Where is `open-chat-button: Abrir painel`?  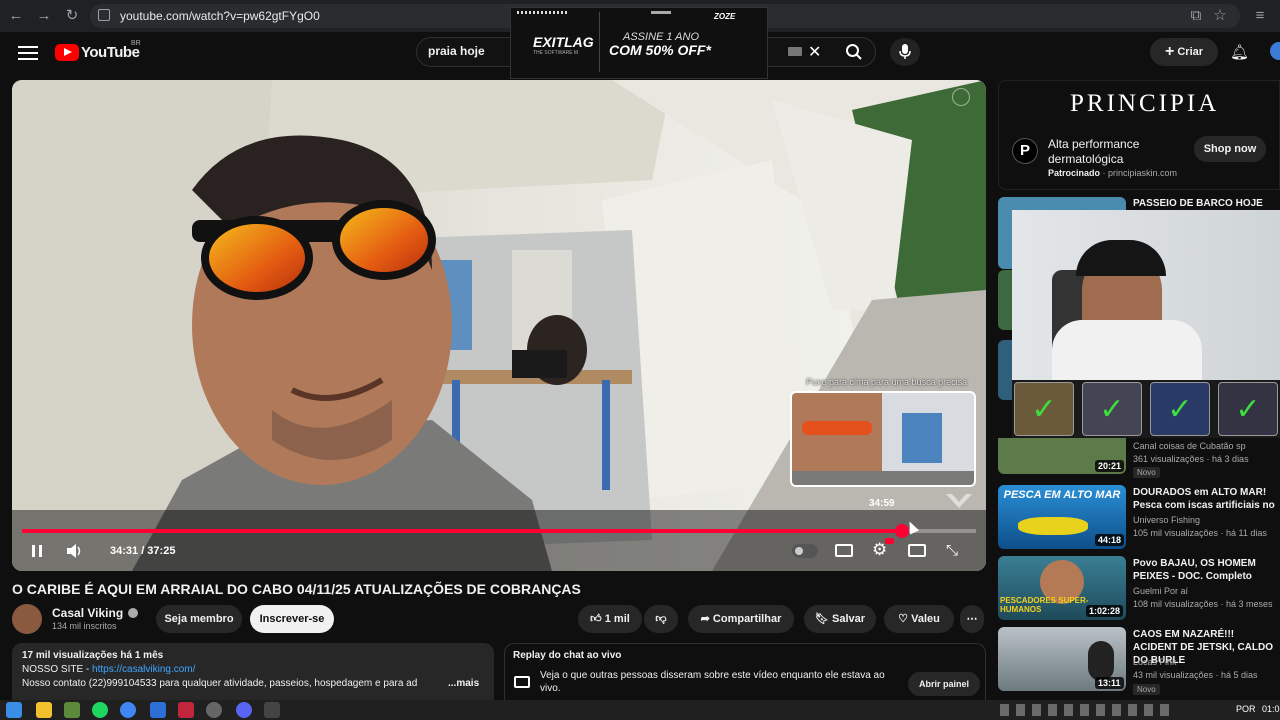
open-chat-button: Abrir painel is located at coordinates (944, 684).